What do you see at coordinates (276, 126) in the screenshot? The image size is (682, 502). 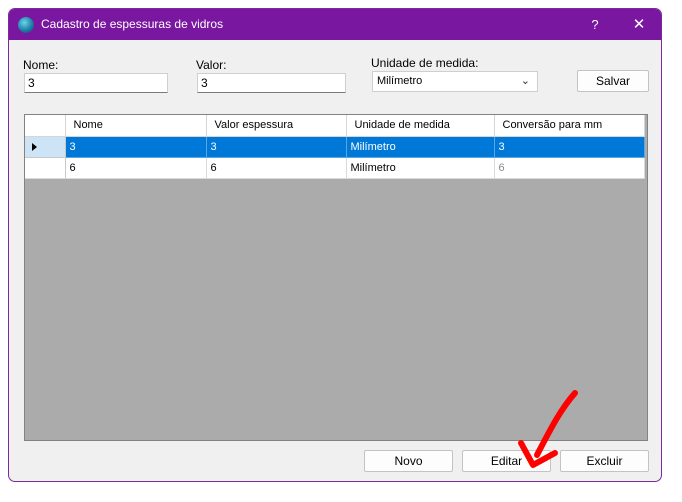 I see `column-header-valor: Valor espessura` at bounding box center [276, 126].